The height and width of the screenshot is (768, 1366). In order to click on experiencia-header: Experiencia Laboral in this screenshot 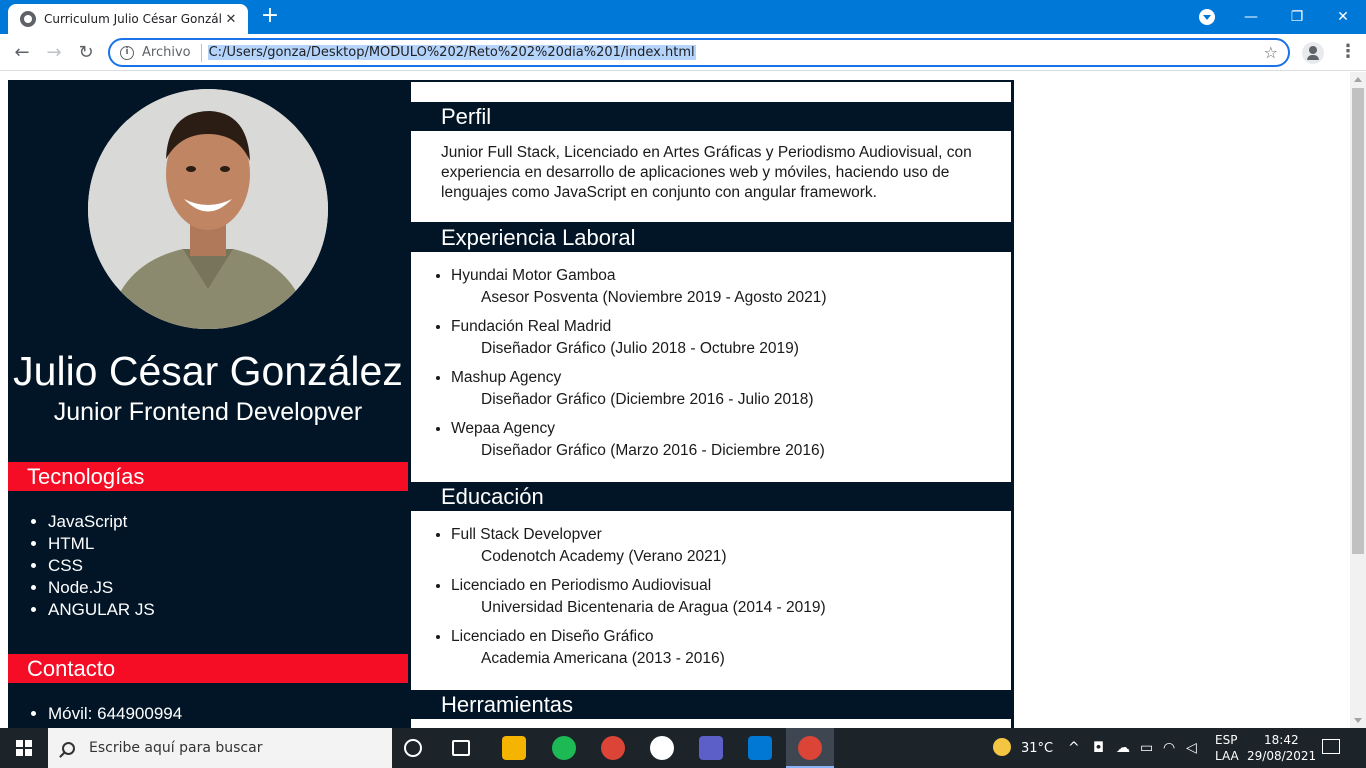, I will do `click(538, 237)`.